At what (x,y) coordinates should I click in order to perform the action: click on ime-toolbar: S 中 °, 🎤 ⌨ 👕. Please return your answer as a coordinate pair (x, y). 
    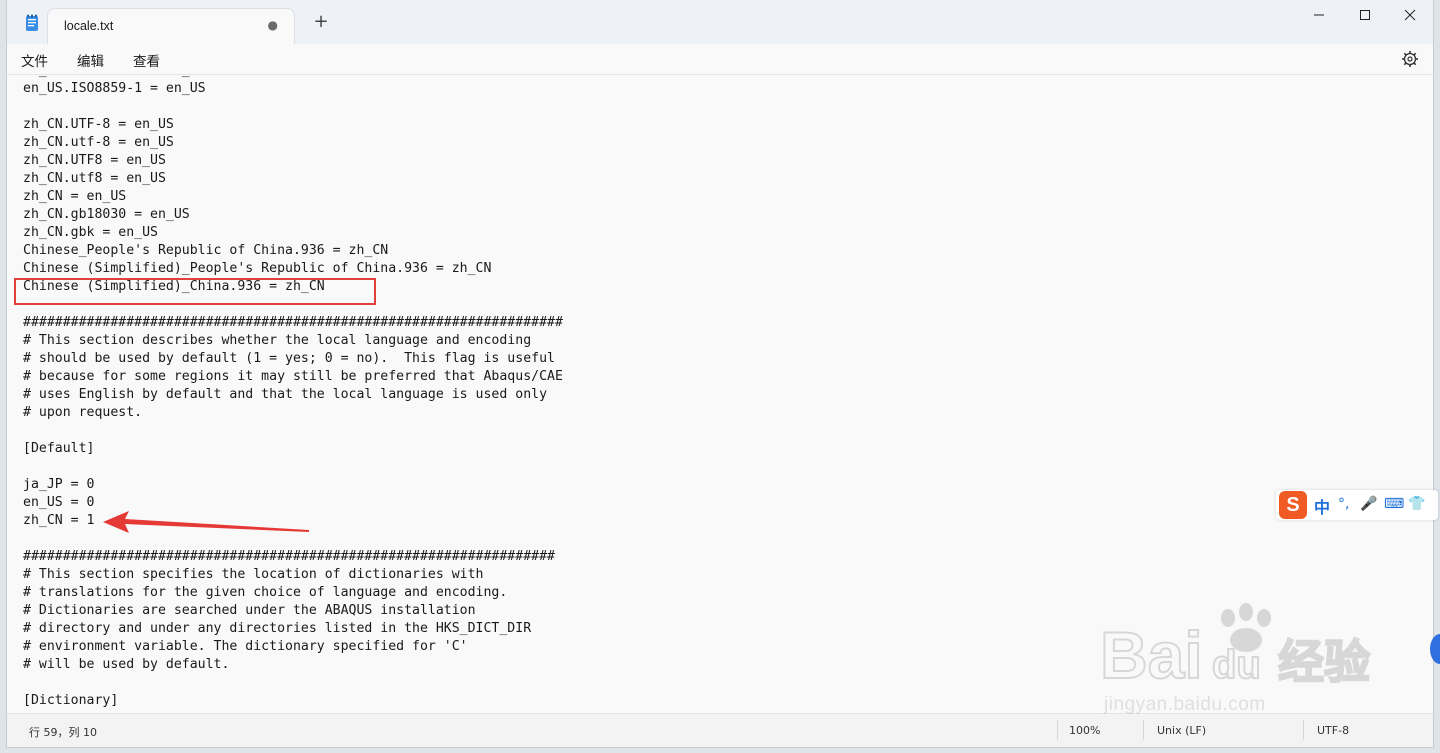
    Looking at the image, I should click on (1357, 505).